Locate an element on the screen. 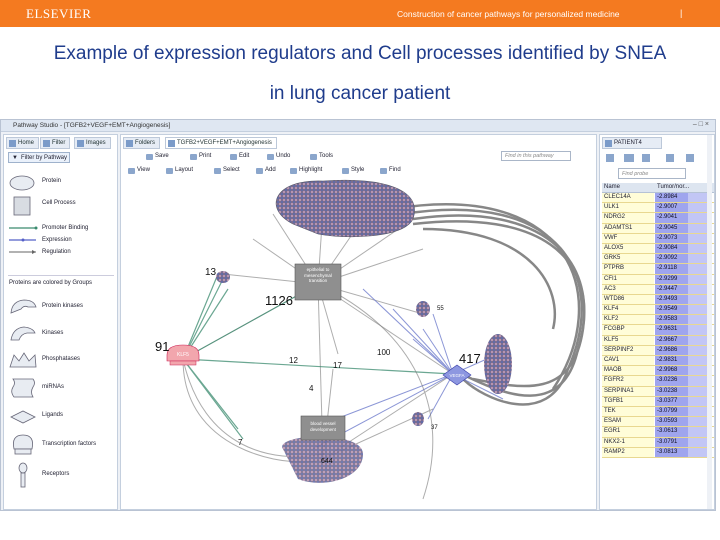 Image resolution: width=720 pixels, height=540 pixels. find-probe-input: Find probe is located at coordinates (652, 173).